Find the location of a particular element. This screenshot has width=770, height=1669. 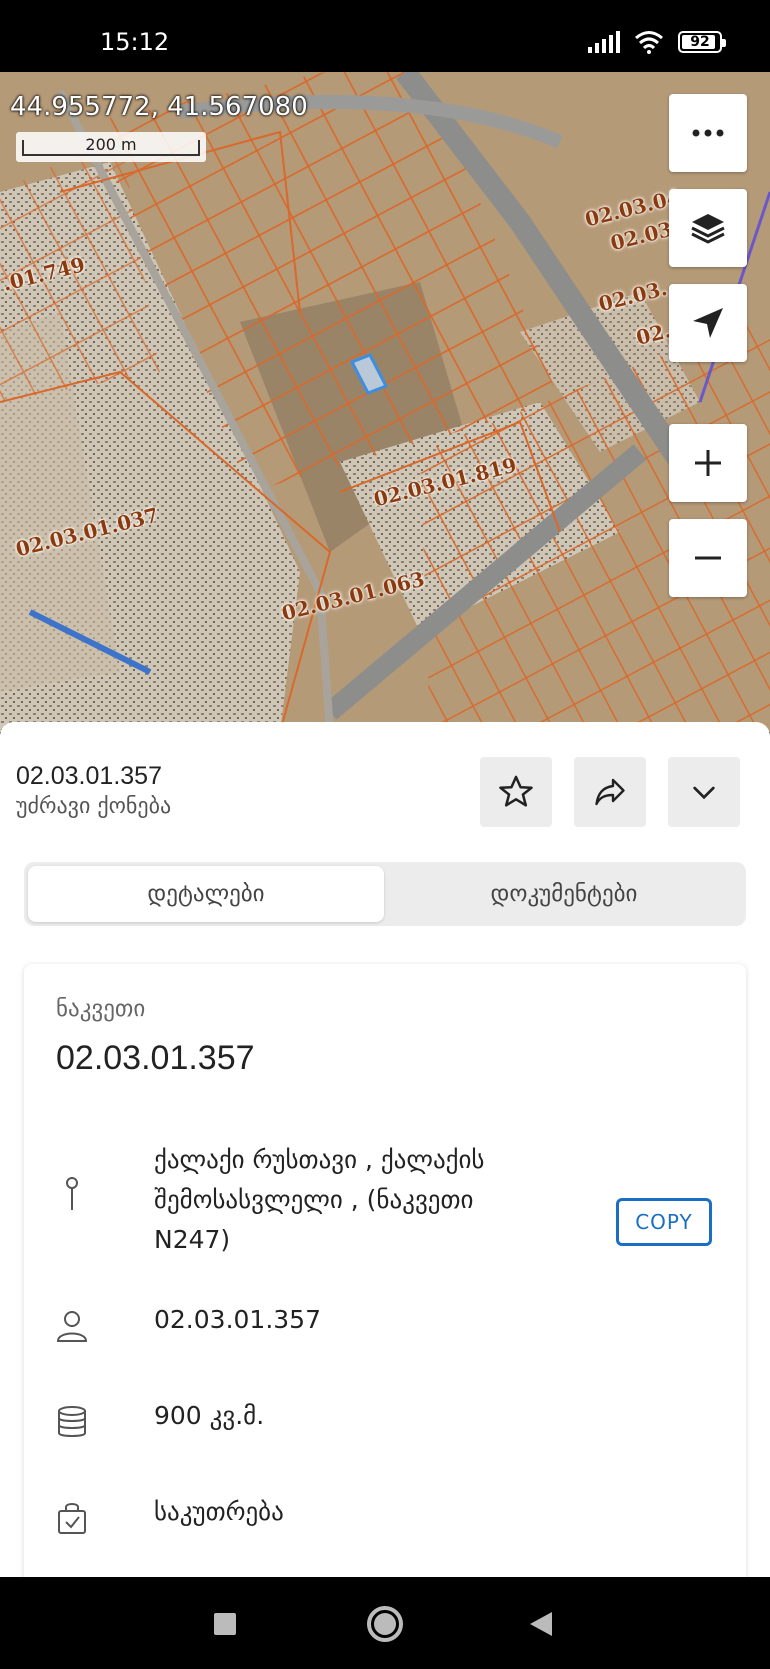

sheet-parcel-id: 02.03.01.357 is located at coordinates (89, 776).